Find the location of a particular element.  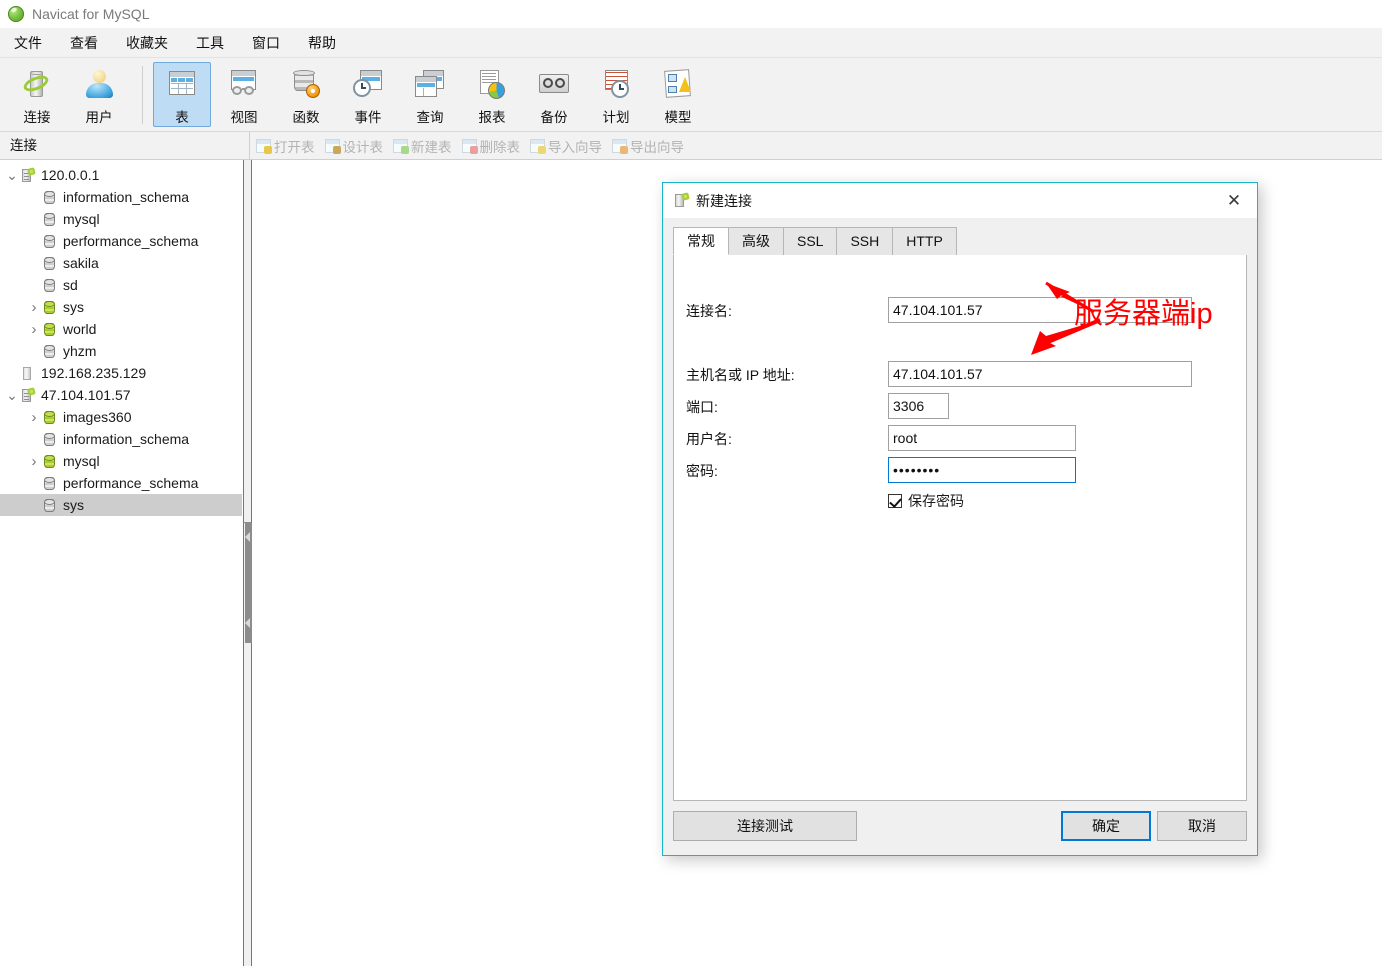

tree-item: 192.168.235.129 is located at coordinates (121, 373).